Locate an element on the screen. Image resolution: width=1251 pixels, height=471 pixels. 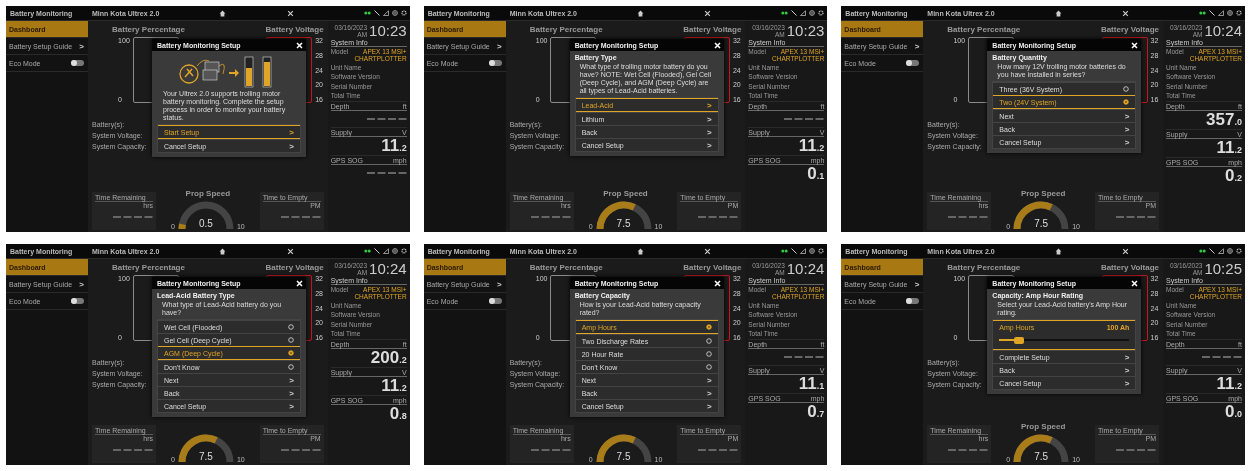
reading-value: 11.1 is located at coordinates (811, 383).